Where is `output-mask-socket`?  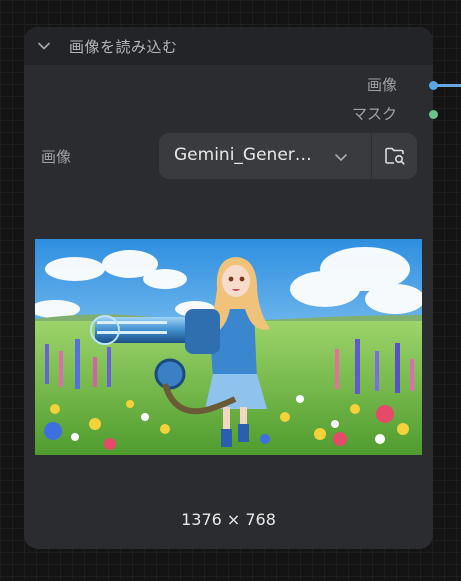 output-mask-socket is located at coordinates (433, 114).